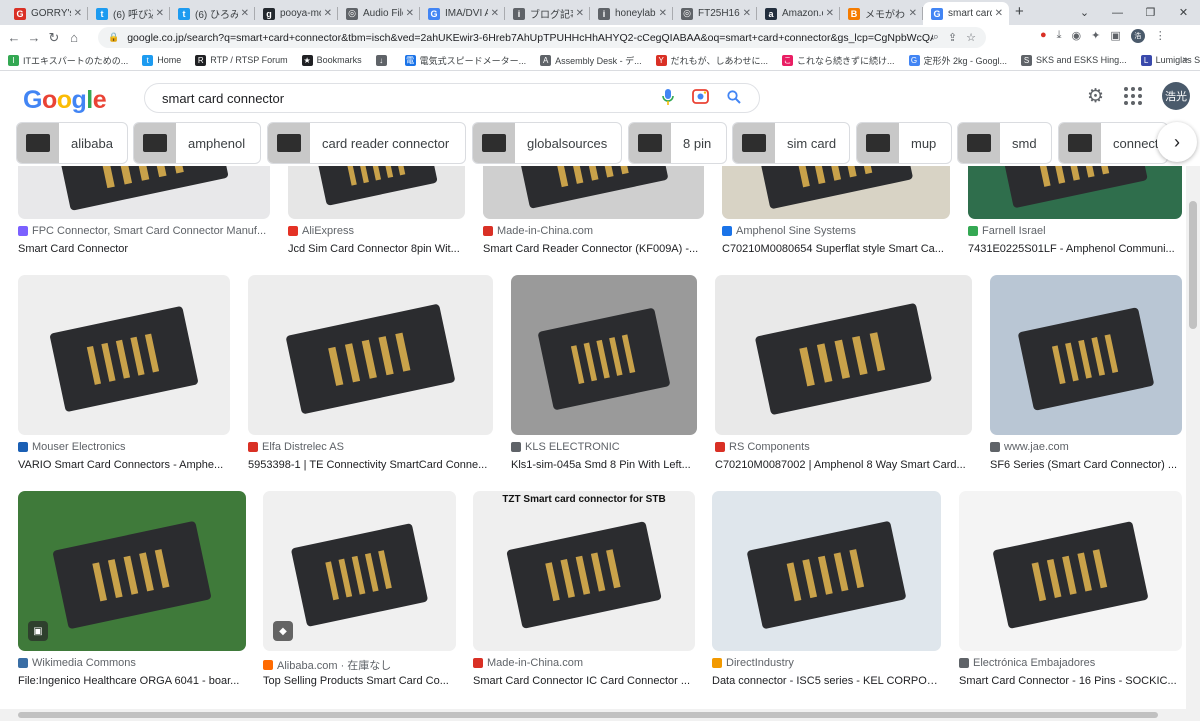 This screenshot has width=1200, height=721. I want to click on google-apps-icon, so click(1133, 96).